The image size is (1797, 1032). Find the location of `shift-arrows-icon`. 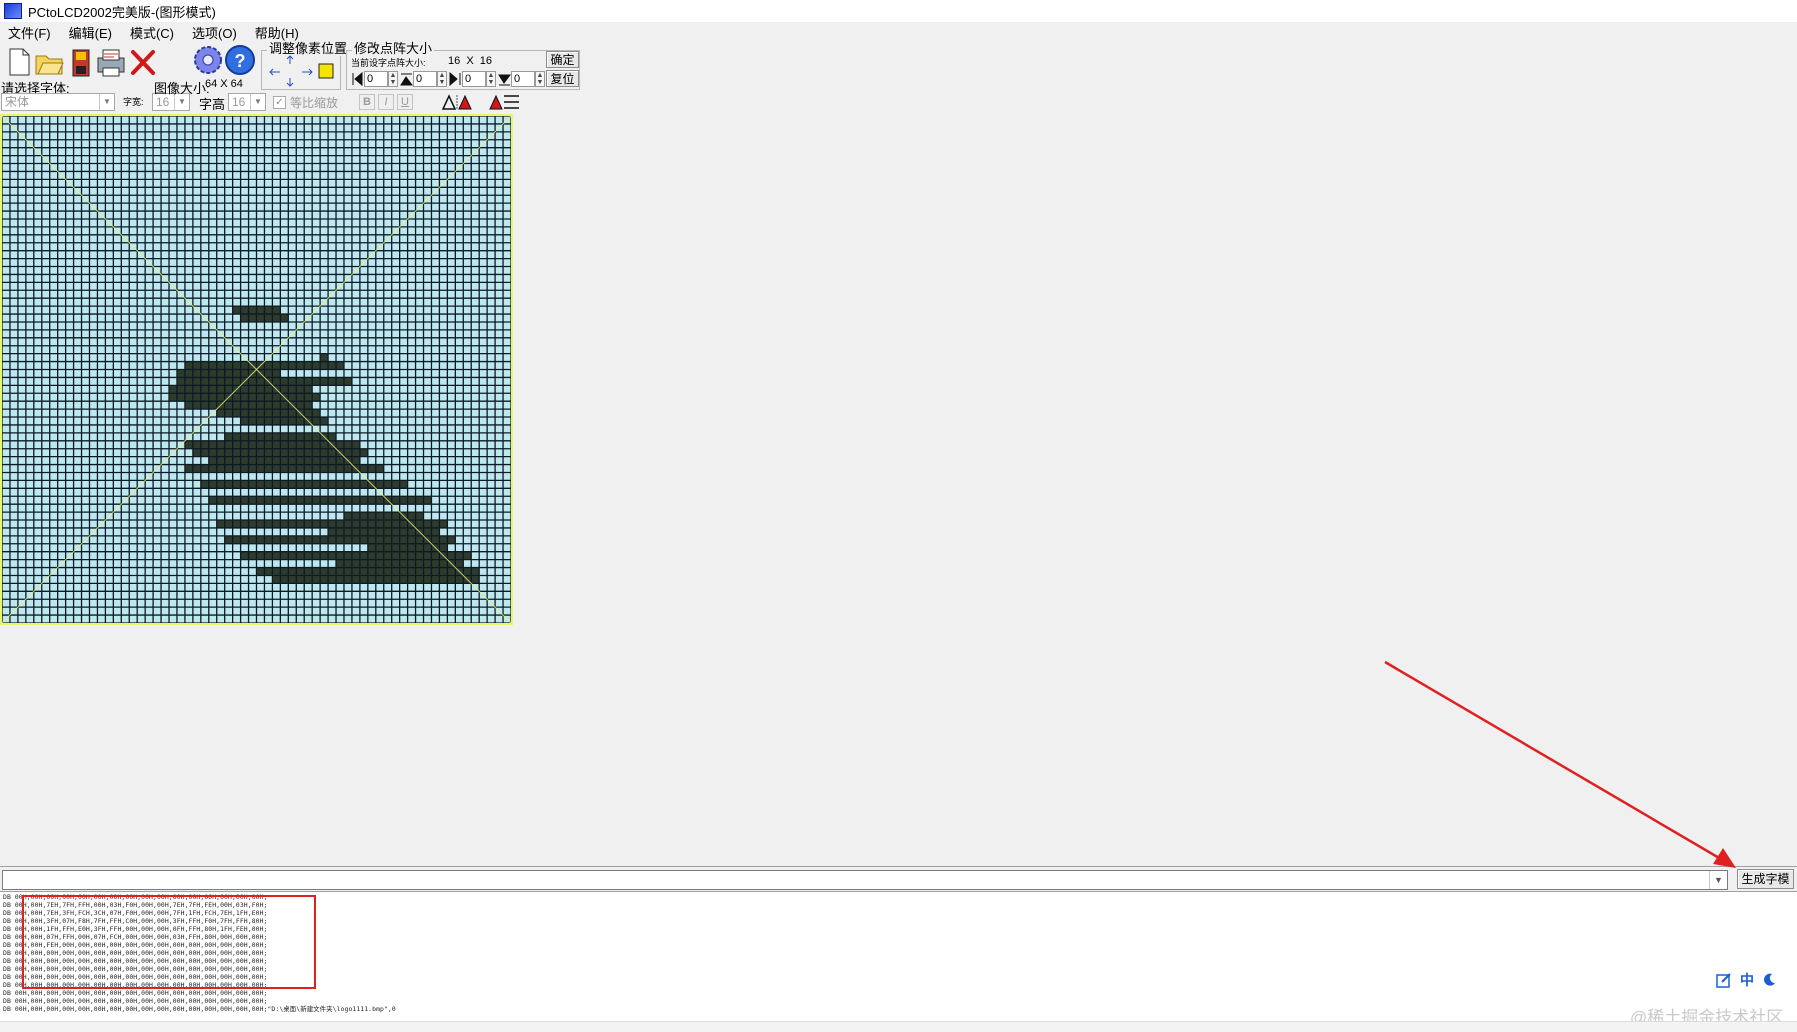

shift-arrows-icon is located at coordinates (303, 71).